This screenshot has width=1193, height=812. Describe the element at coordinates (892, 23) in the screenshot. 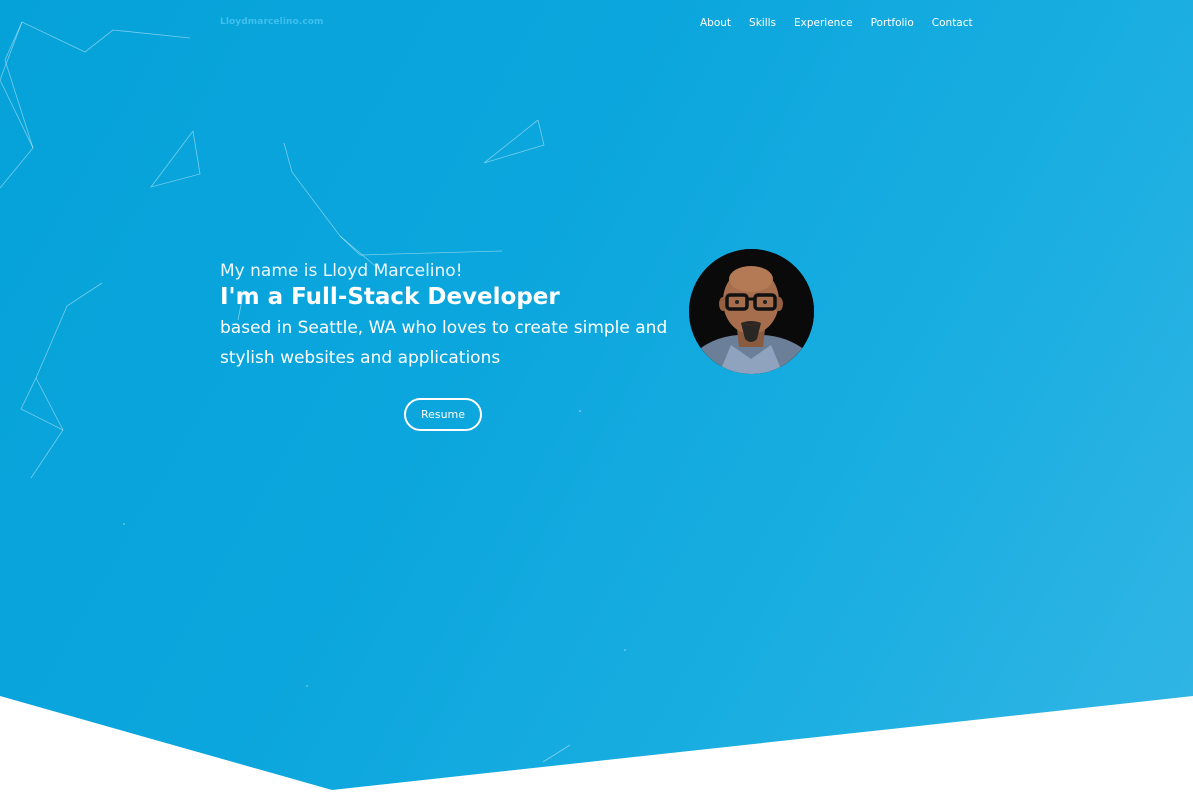

I see `nav-link-portfolio: Portfolio` at that location.